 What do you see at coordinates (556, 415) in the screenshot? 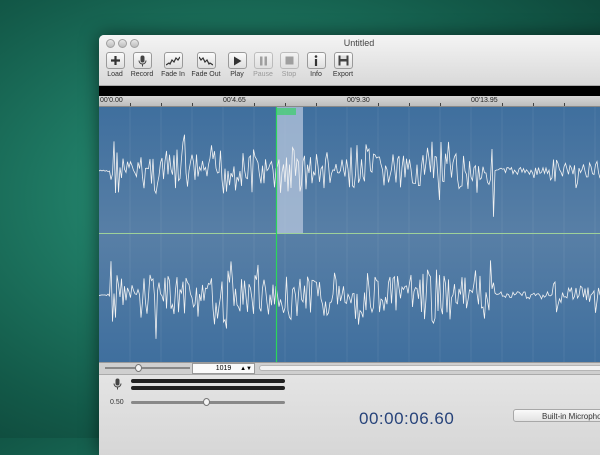
I see `input-device-select: Built-in Microphone` at bounding box center [556, 415].